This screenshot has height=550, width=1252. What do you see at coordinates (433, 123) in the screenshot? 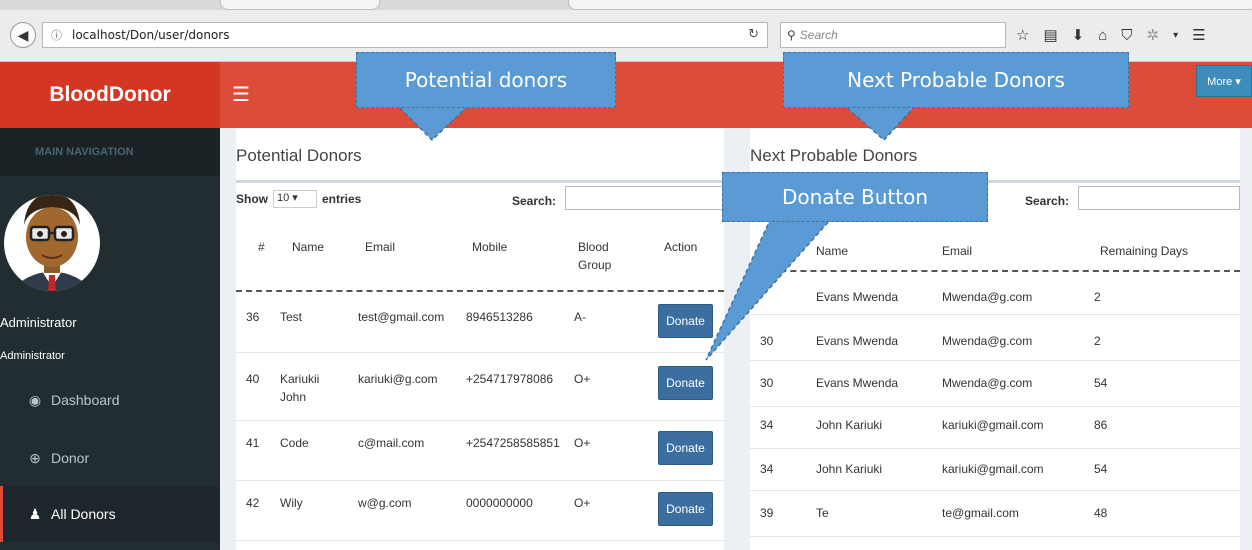
I see `potential-callout-pointer` at bounding box center [433, 123].